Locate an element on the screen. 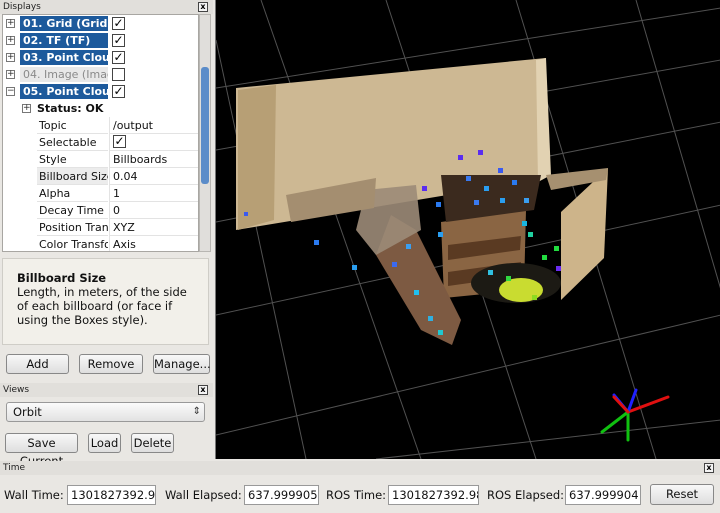  wall-elapsed-label: Wall Elapsed: is located at coordinates (203, 495).